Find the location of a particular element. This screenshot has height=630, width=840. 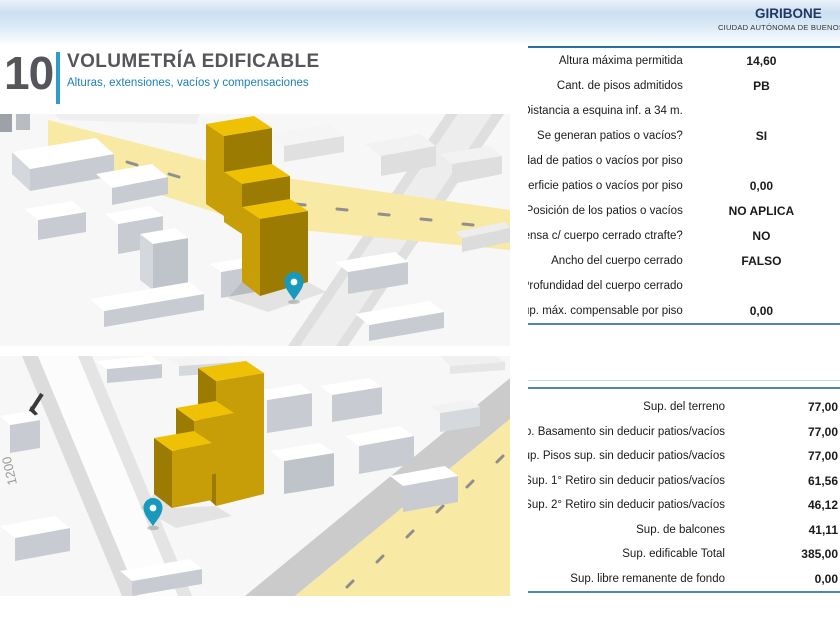

param-value: NO is located at coordinates (761, 235).